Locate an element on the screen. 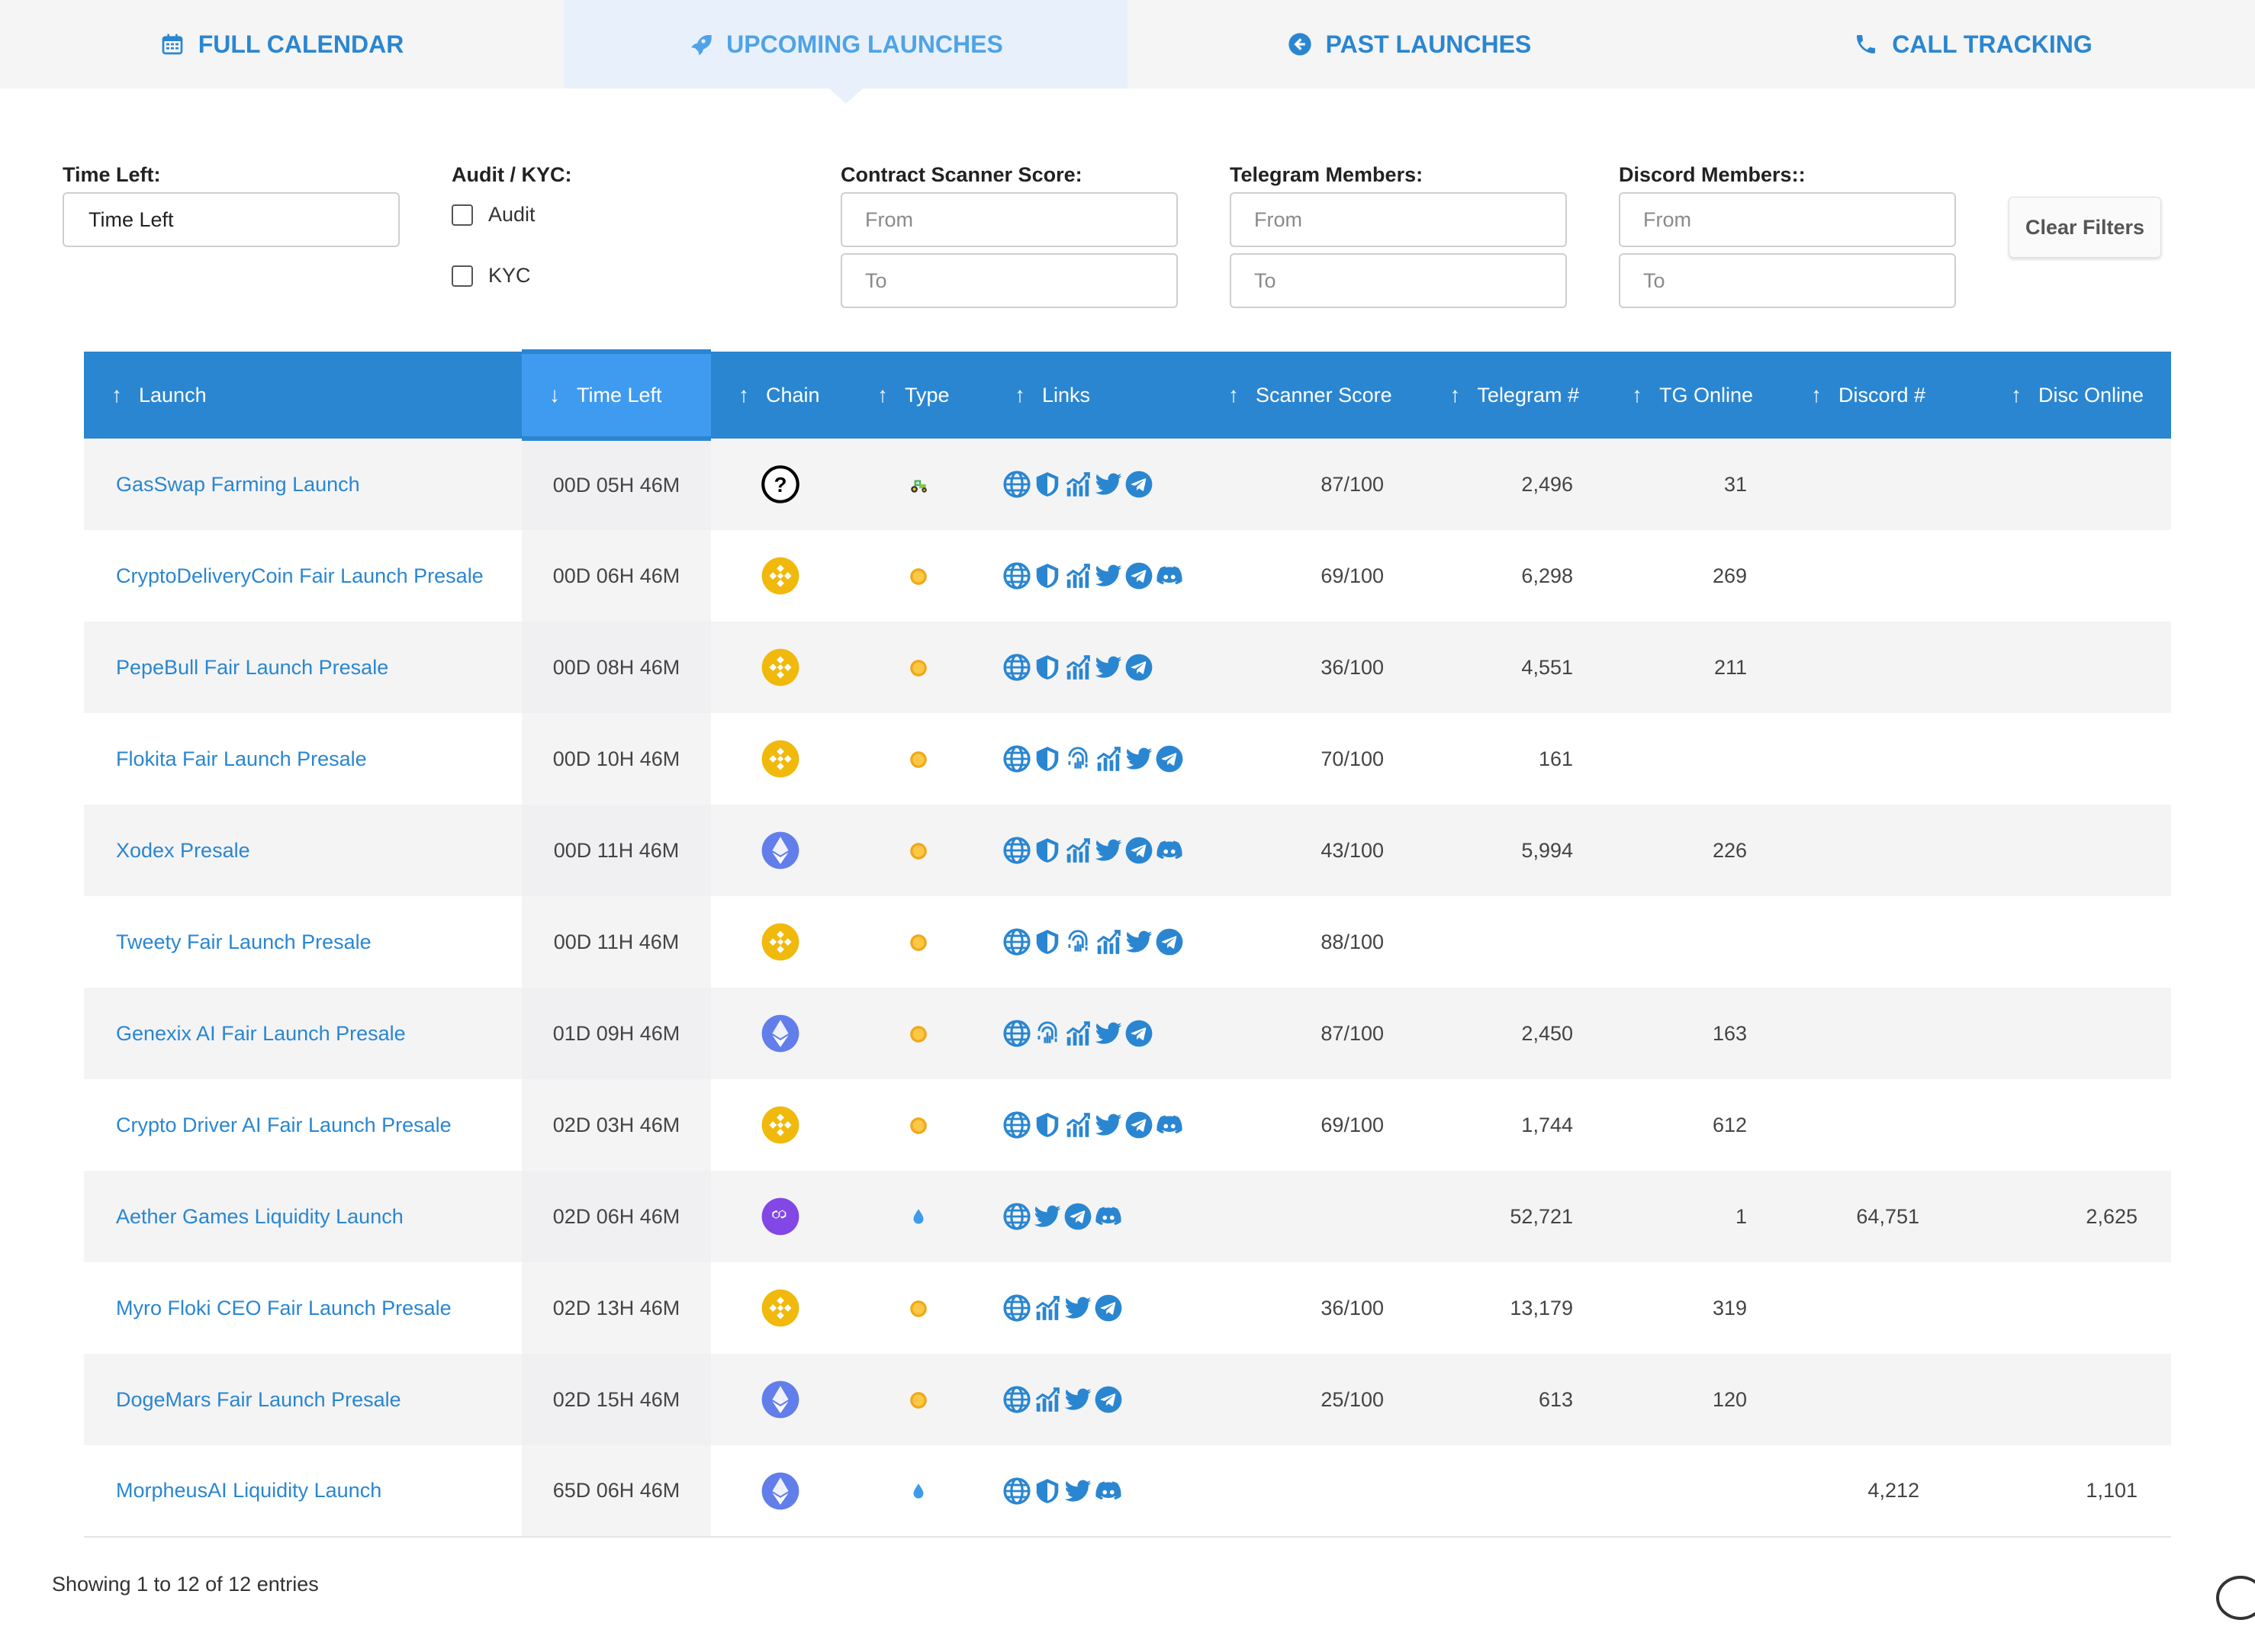  launch-name-link: DogeMars Fair Launch Presale is located at coordinates (303, 1400).